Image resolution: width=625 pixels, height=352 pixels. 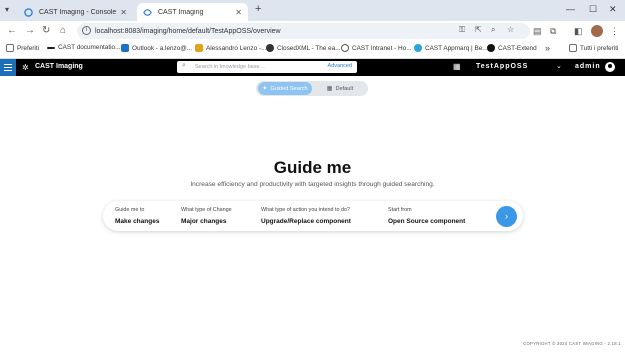 I want to click on cast-logo-icon: ✲, so click(x=25, y=67).